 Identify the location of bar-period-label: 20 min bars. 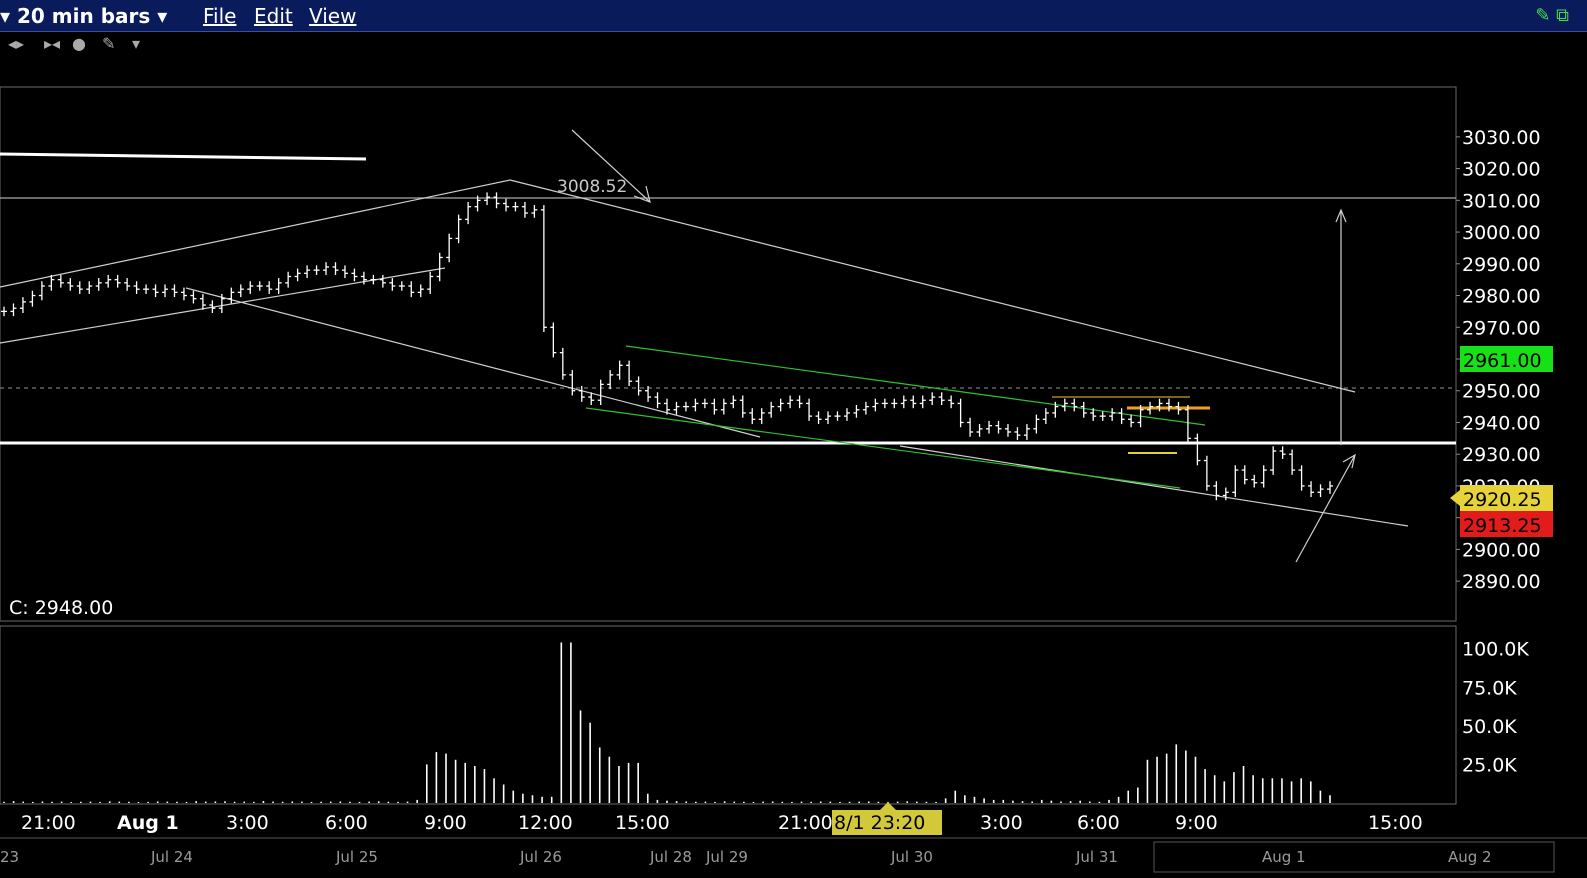
(84, 16).